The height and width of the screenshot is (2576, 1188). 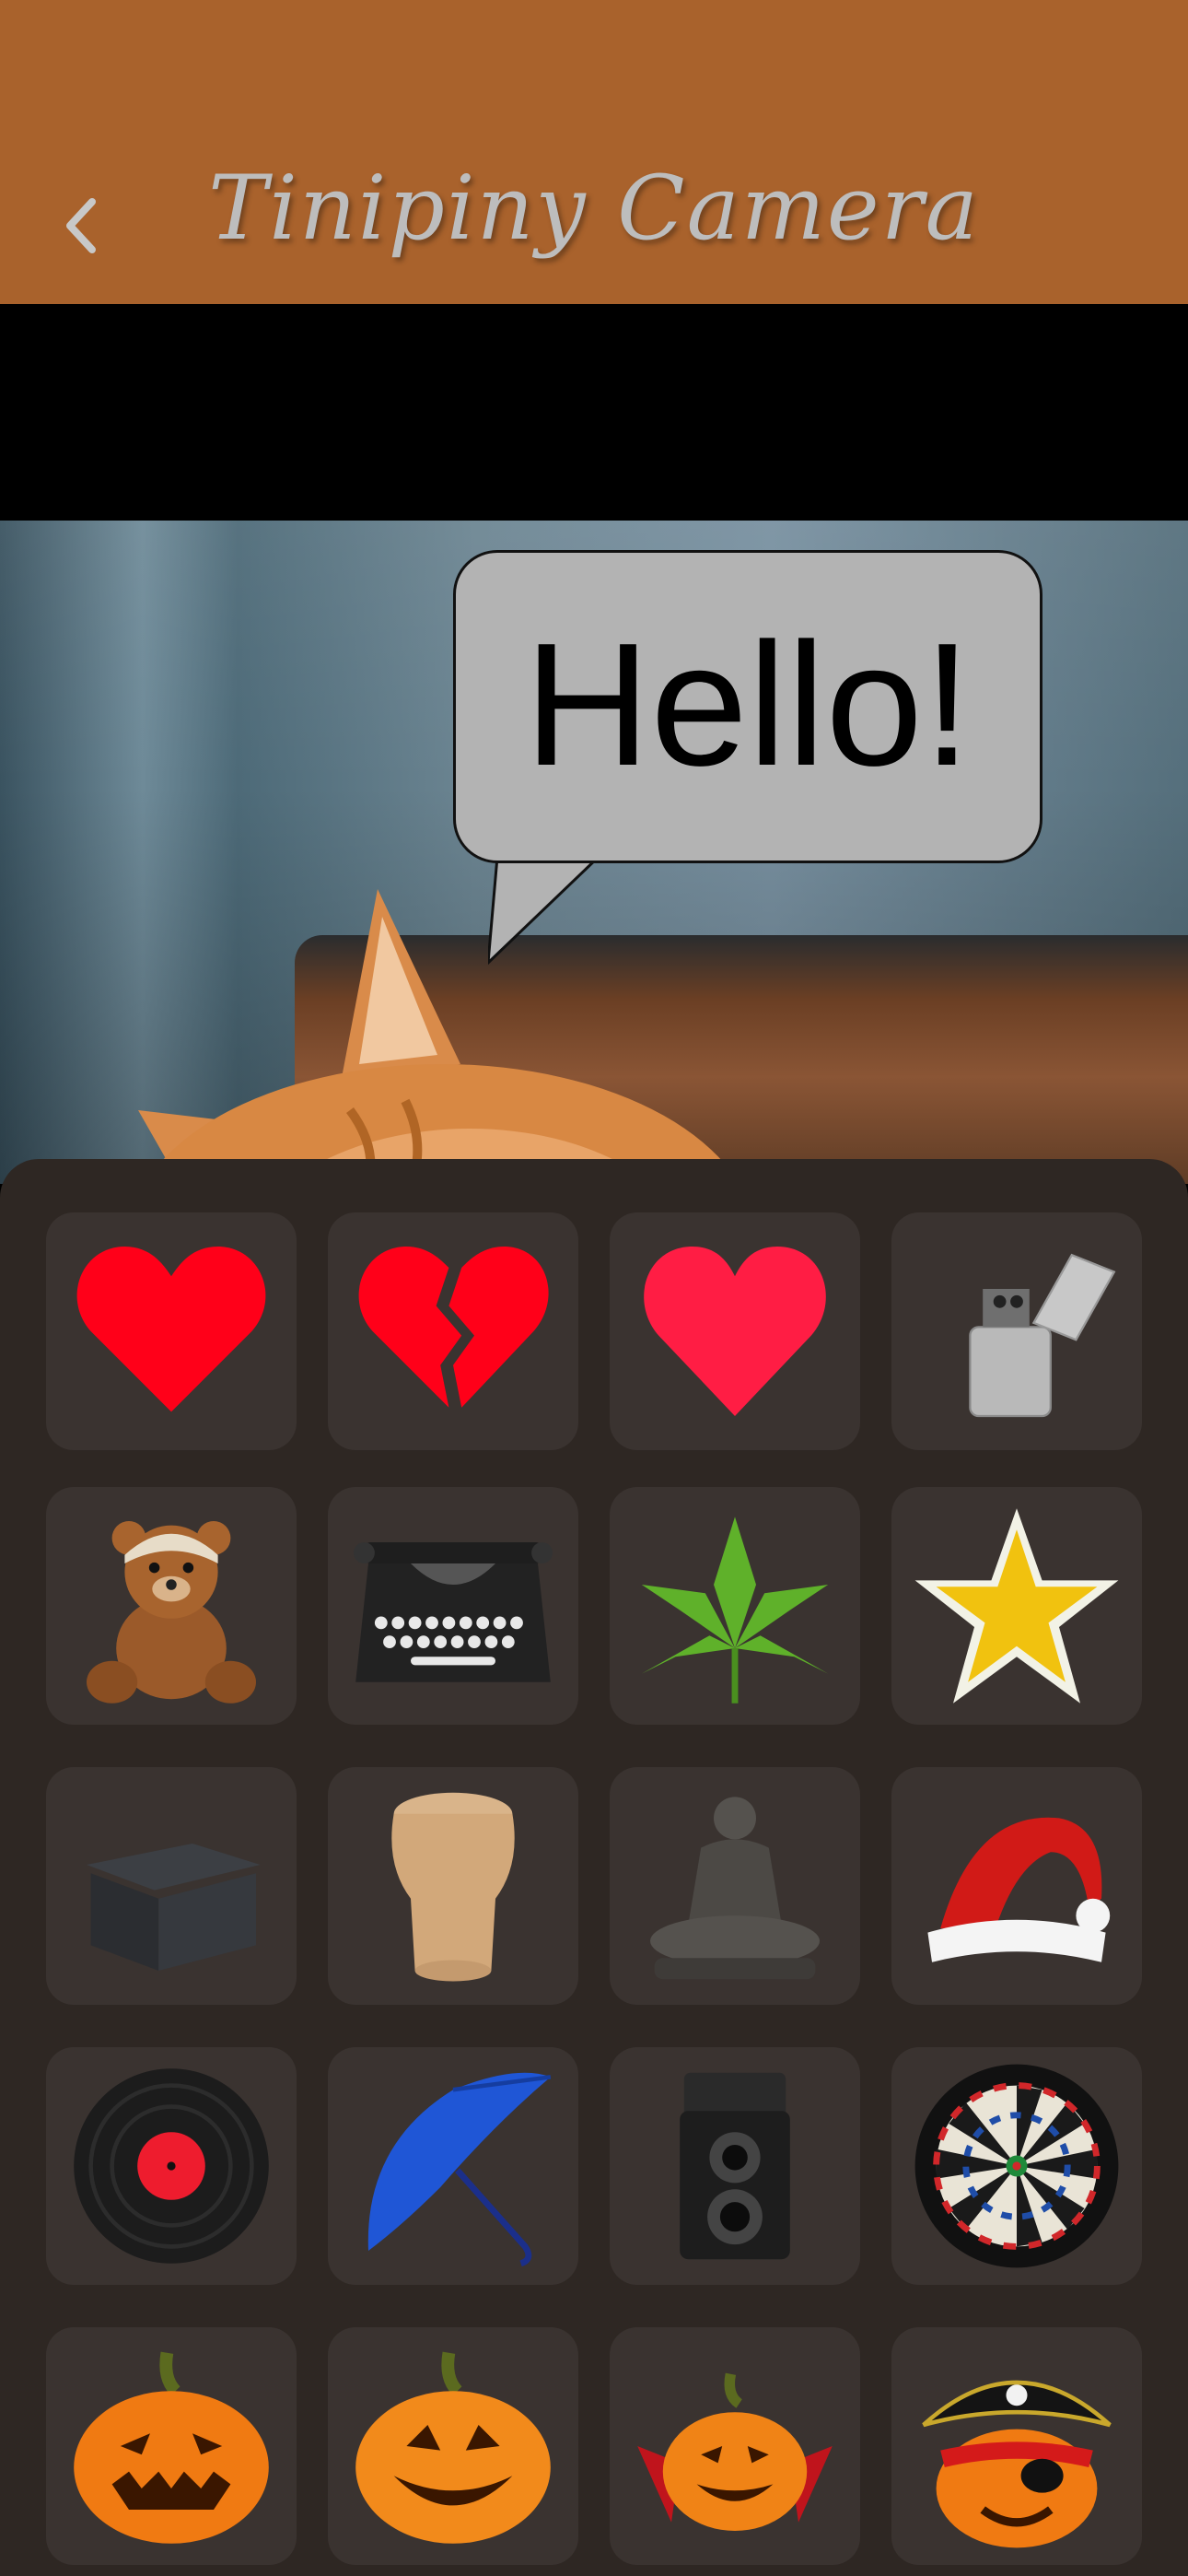 I want to click on sticker-box, so click(x=172, y=1886).